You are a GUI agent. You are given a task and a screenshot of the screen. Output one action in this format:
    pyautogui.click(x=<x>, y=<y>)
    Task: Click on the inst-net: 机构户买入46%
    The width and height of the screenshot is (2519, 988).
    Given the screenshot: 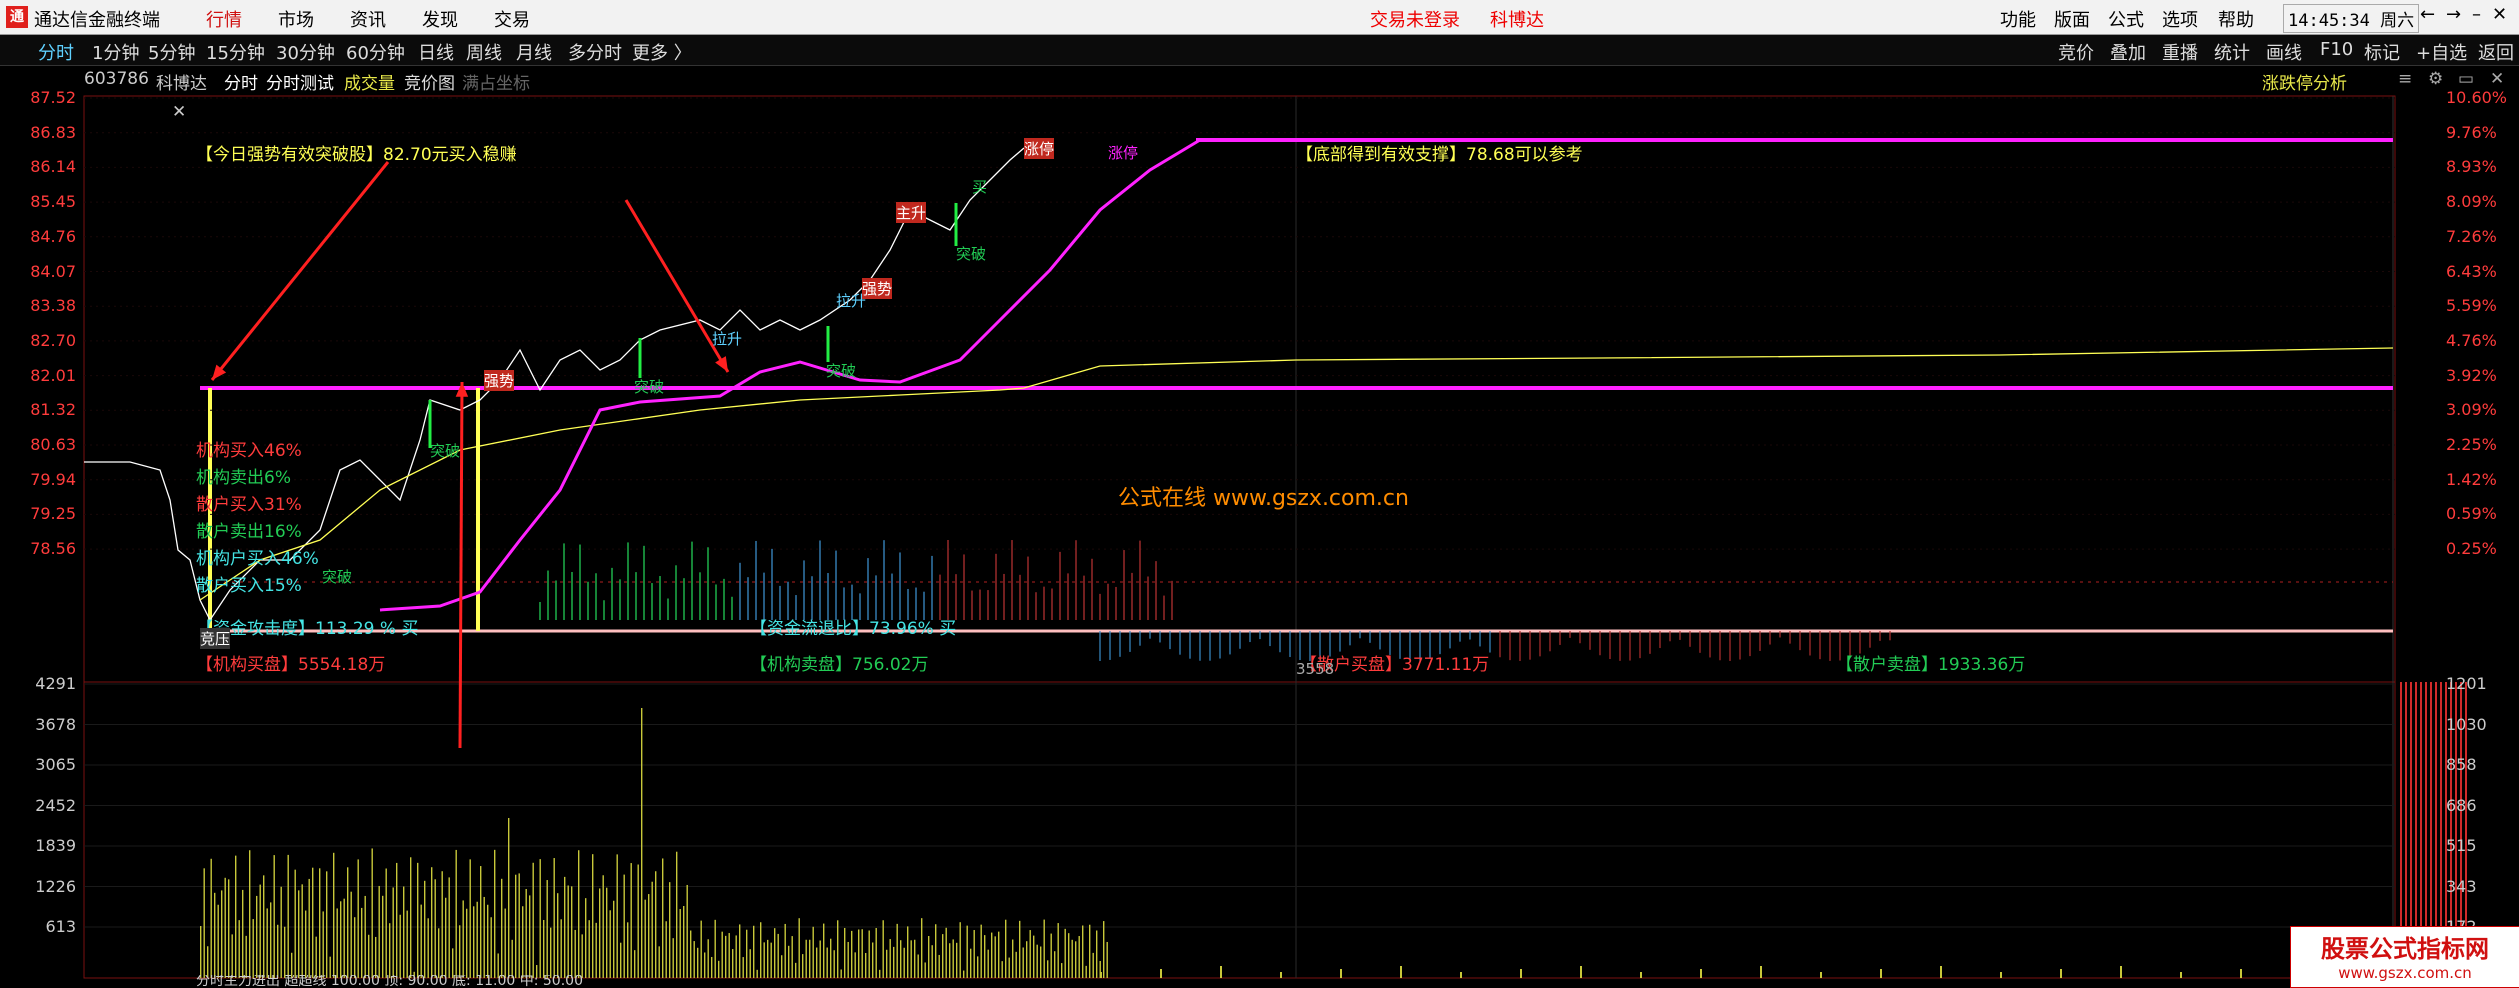 What is the action you would take?
    pyautogui.click(x=257, y=559)
    